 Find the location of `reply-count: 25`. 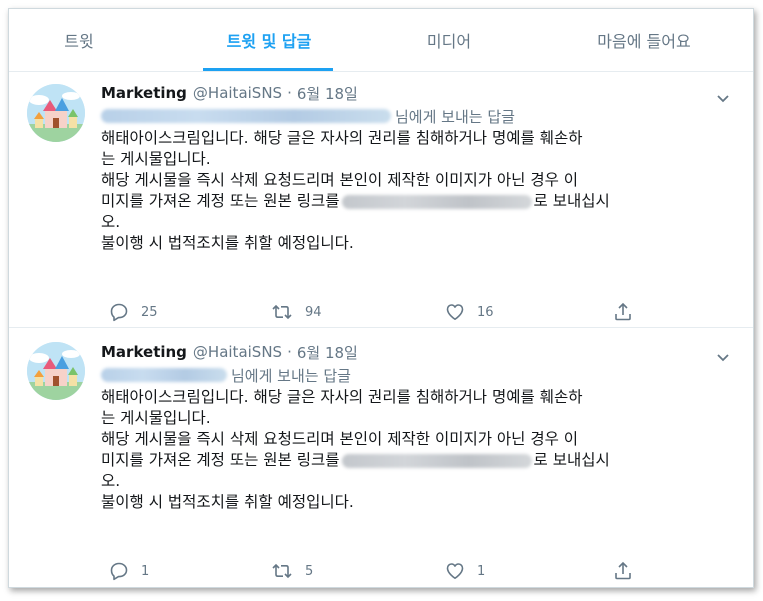

reply-count: 25 is located at coordinates (149, 312).